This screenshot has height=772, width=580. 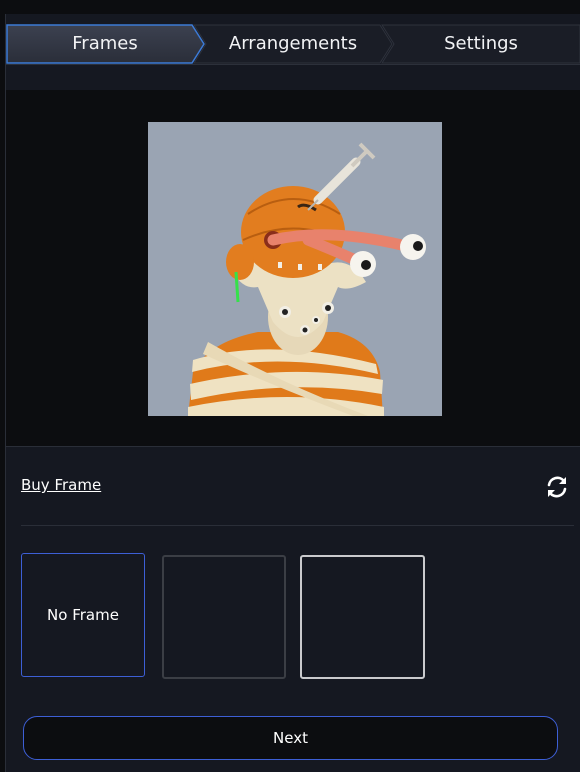 I want to click on section-divider, so click(x=297, y=525).